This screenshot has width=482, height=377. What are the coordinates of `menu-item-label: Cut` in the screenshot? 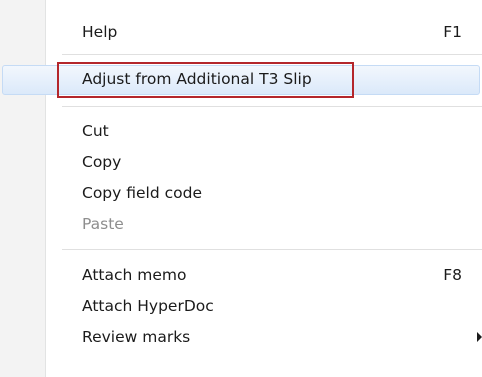 It's located at (95, 131).